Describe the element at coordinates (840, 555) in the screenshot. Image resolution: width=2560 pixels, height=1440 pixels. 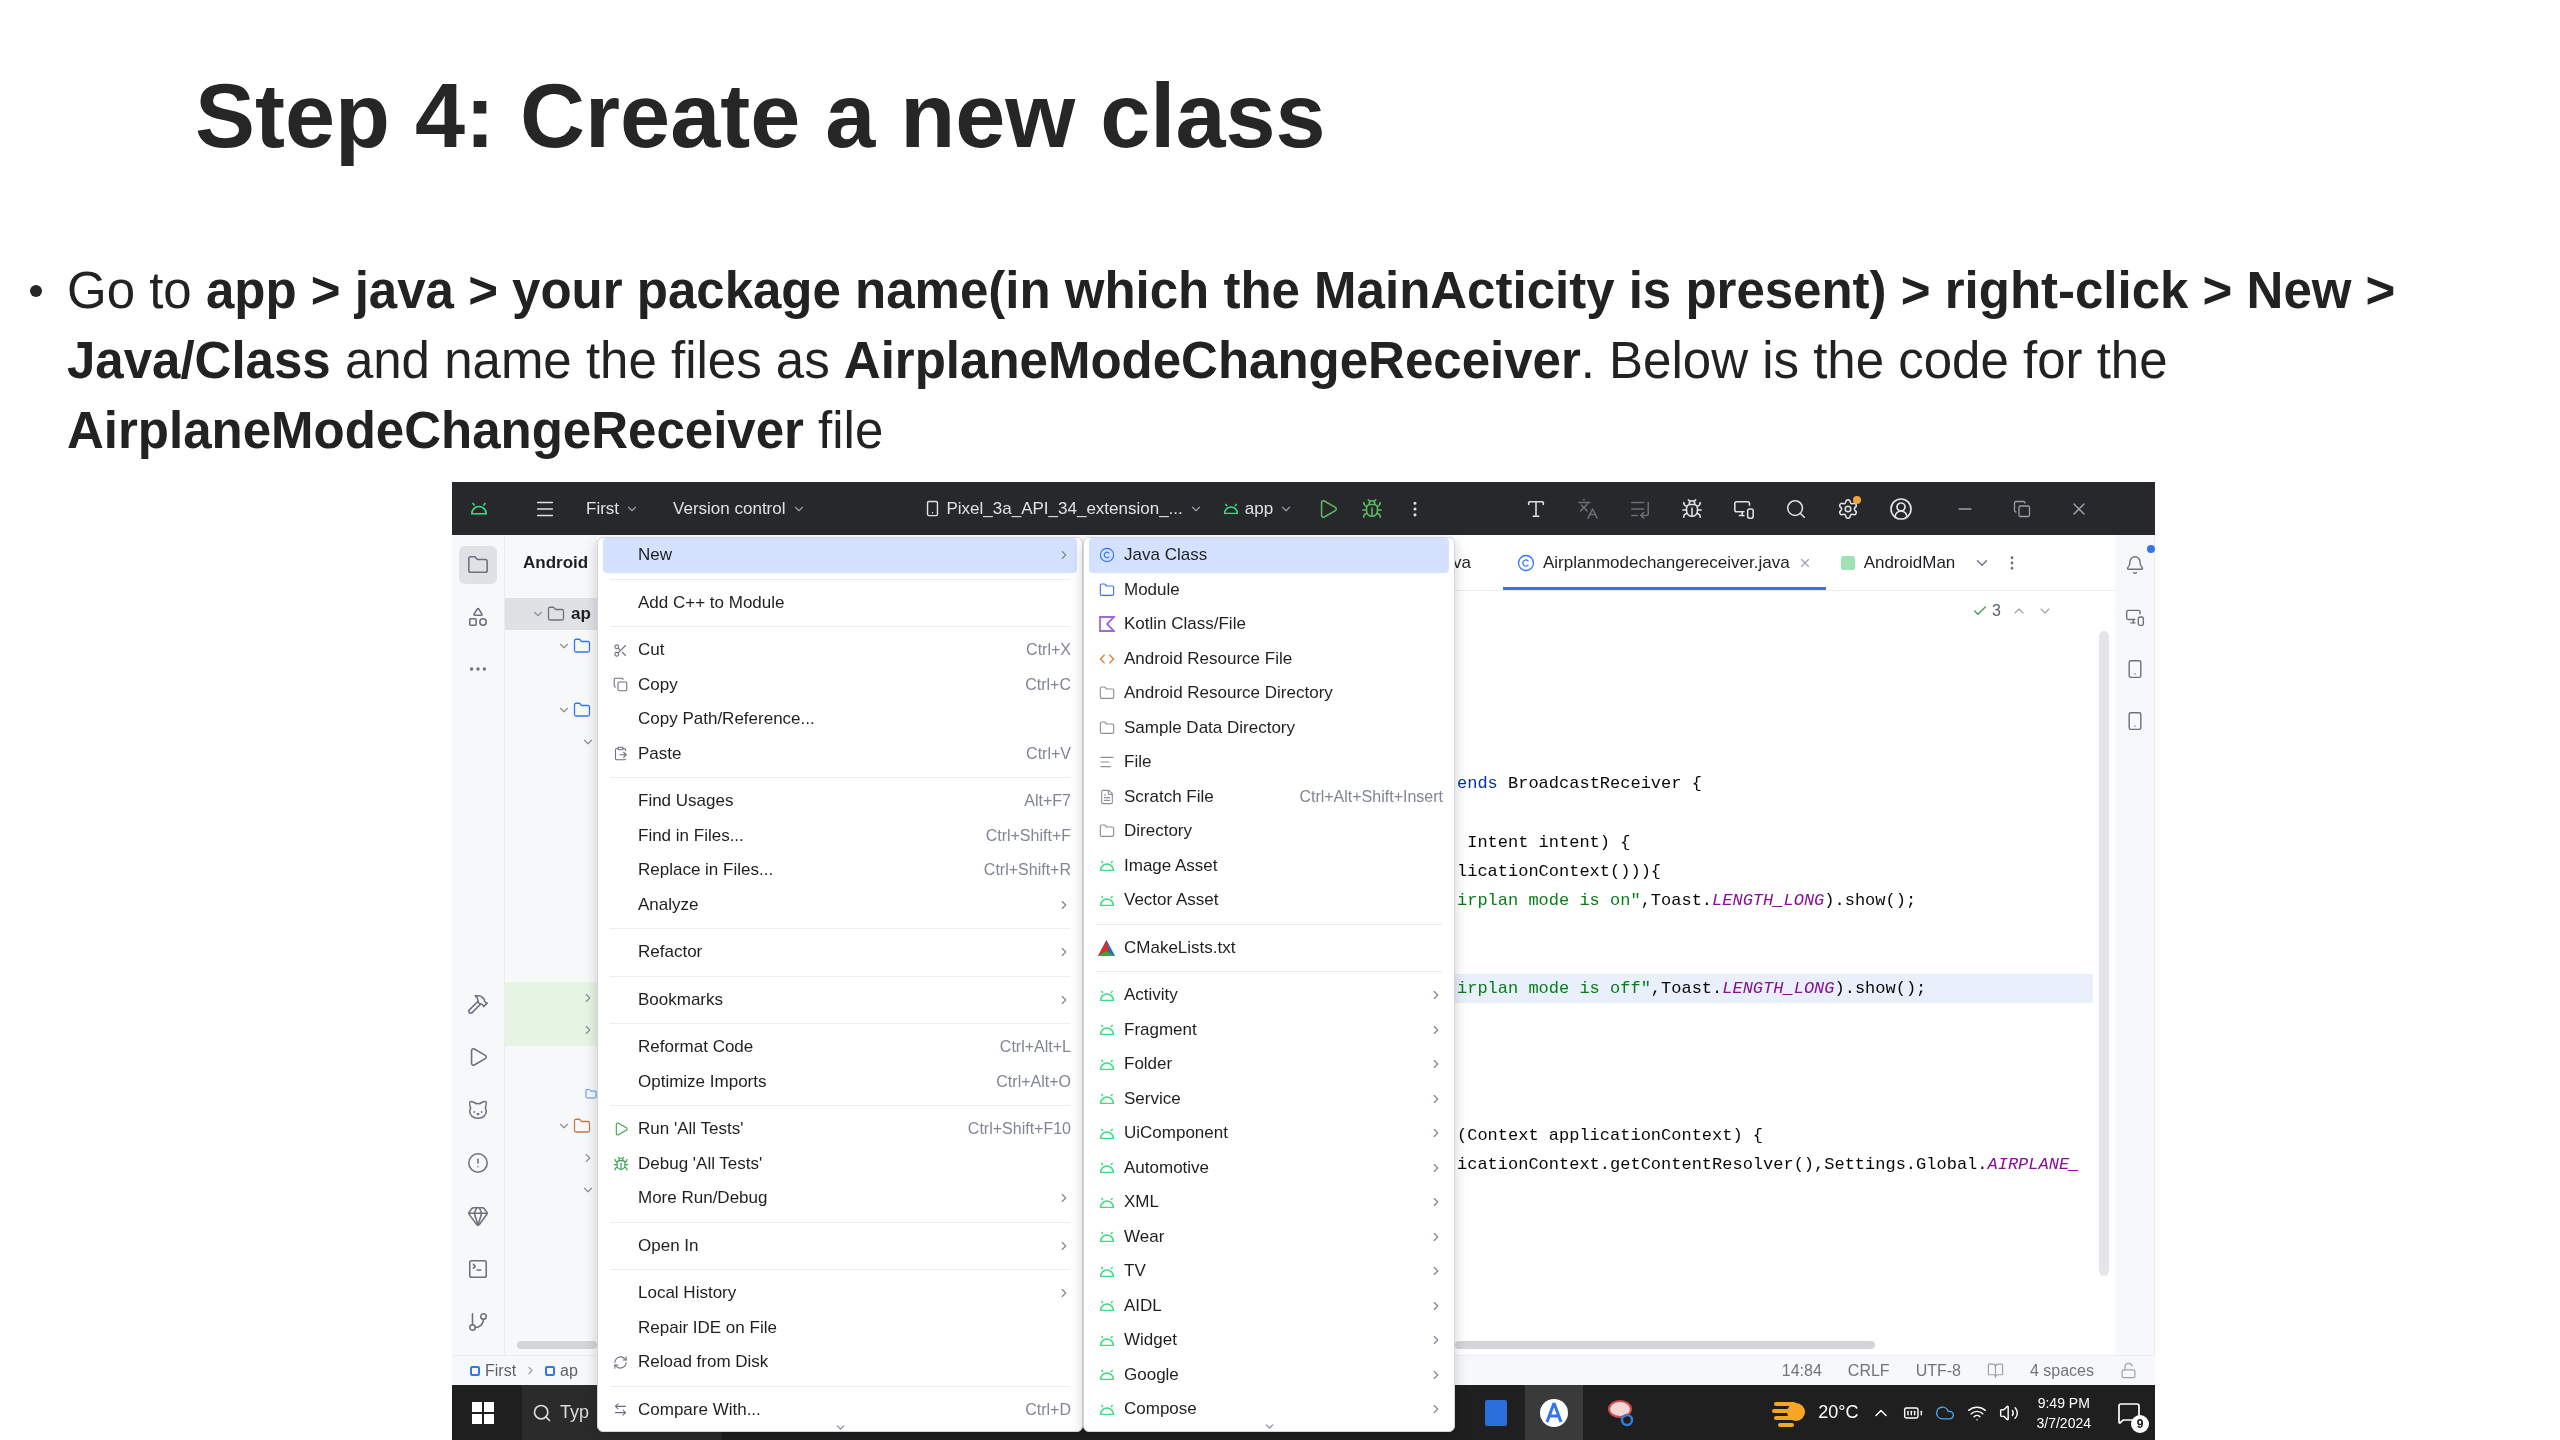
I see `menu-item: New` at that location.